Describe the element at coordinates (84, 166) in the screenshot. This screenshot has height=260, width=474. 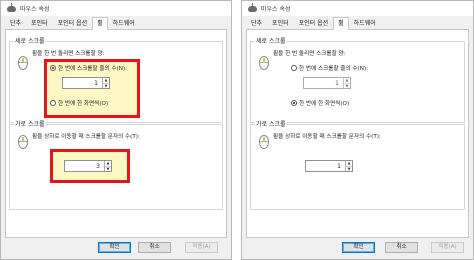
I see `chars-value: 3` at that location.